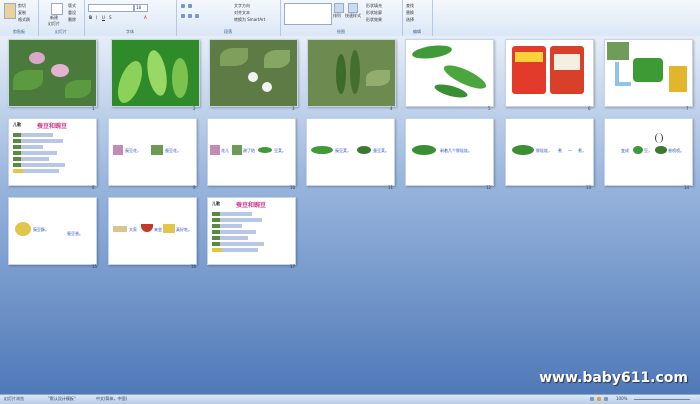  What do you see at coordinates (190, 16) in the screenshot?
I see `align-center-icon` at bounding box center [190, 16].